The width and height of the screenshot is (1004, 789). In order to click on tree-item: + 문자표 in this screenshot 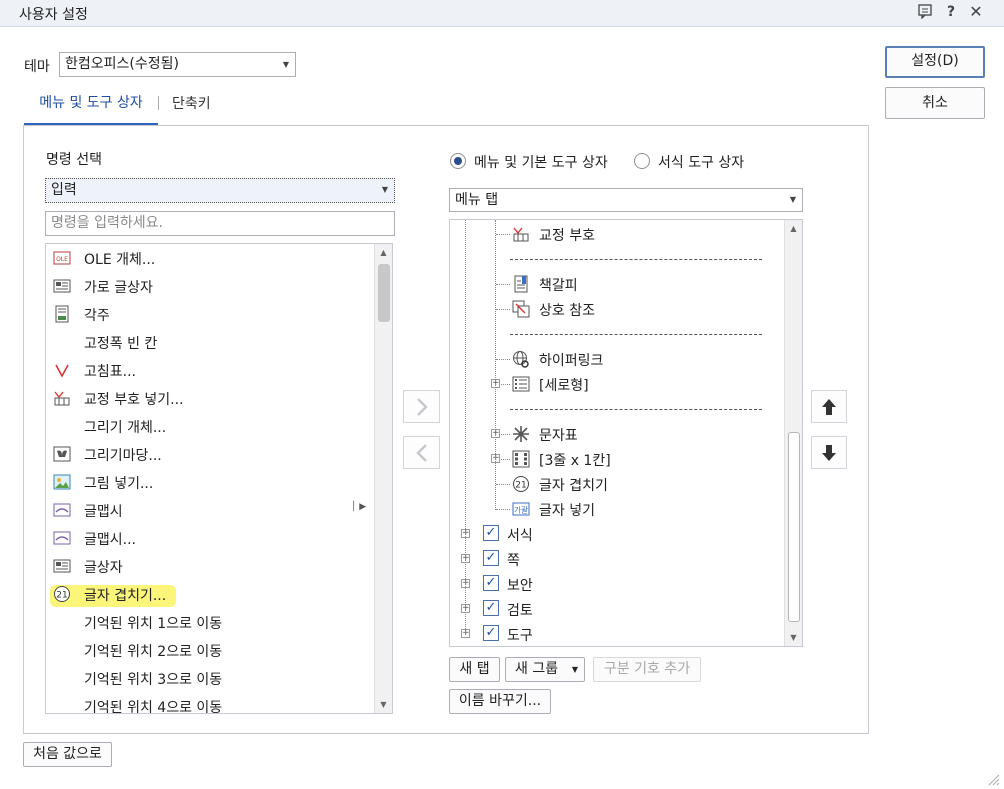, I will do `click(615, 434)`.